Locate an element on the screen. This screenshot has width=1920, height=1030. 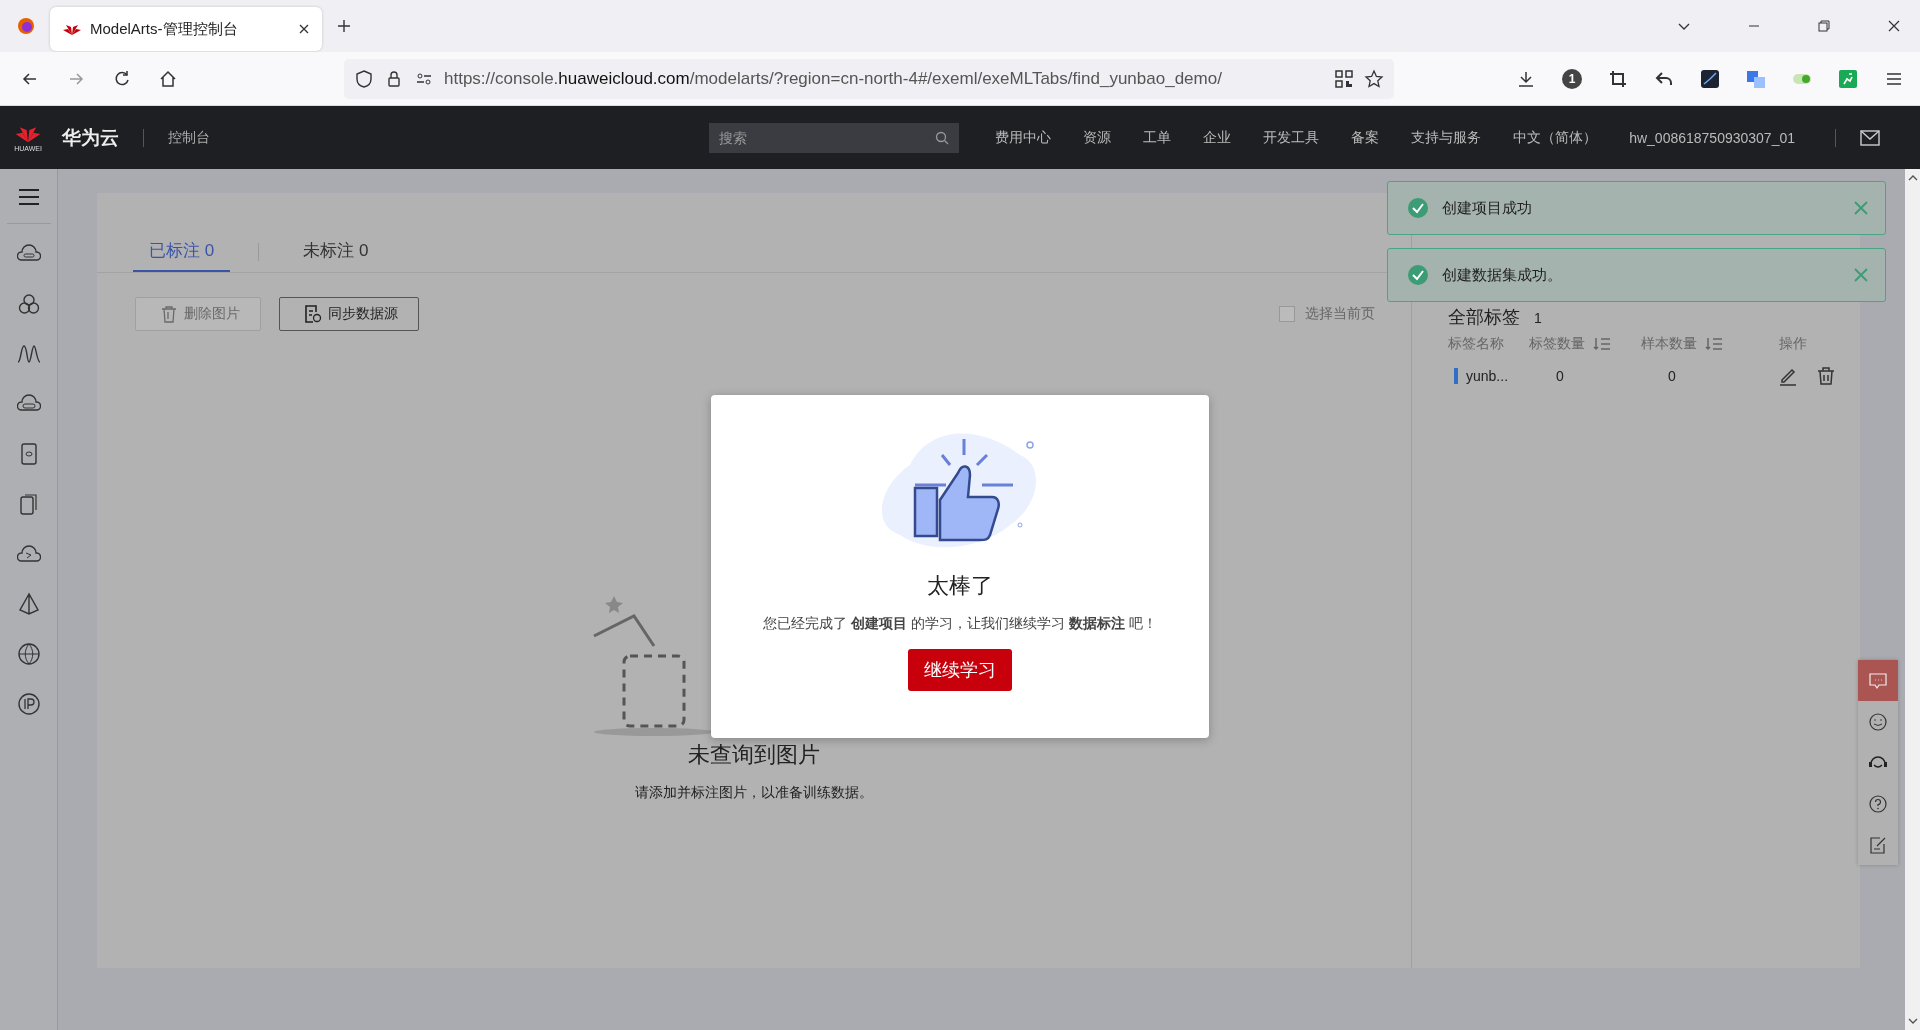
search-field: 搜索 is located at coordinates (834, 137).